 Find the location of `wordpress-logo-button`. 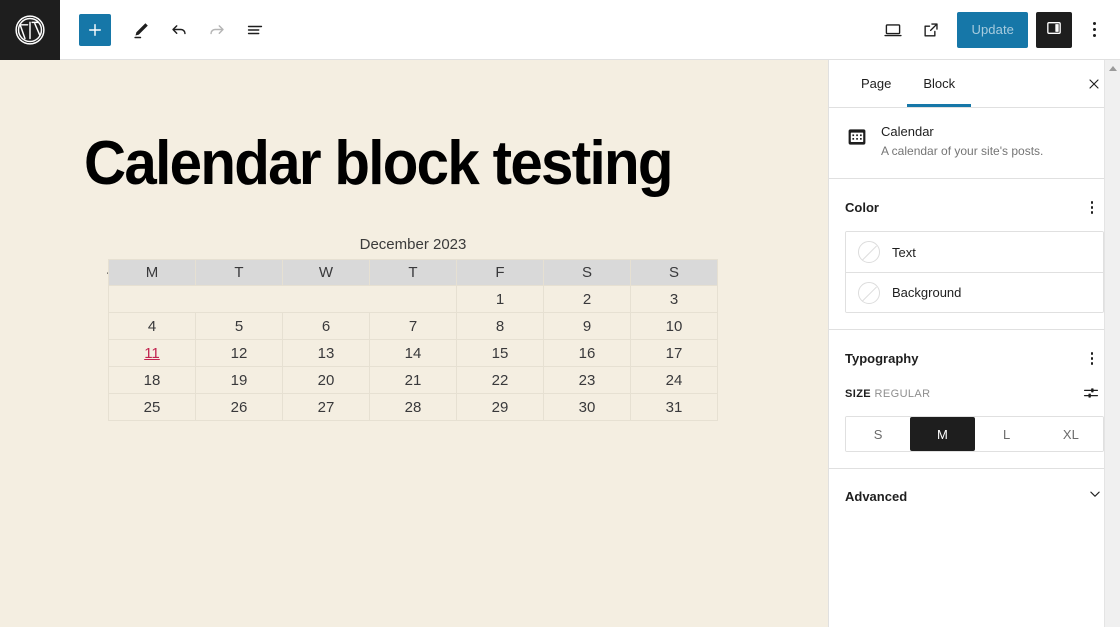

wordpress-logo-button is located at coordinates (30, 30).